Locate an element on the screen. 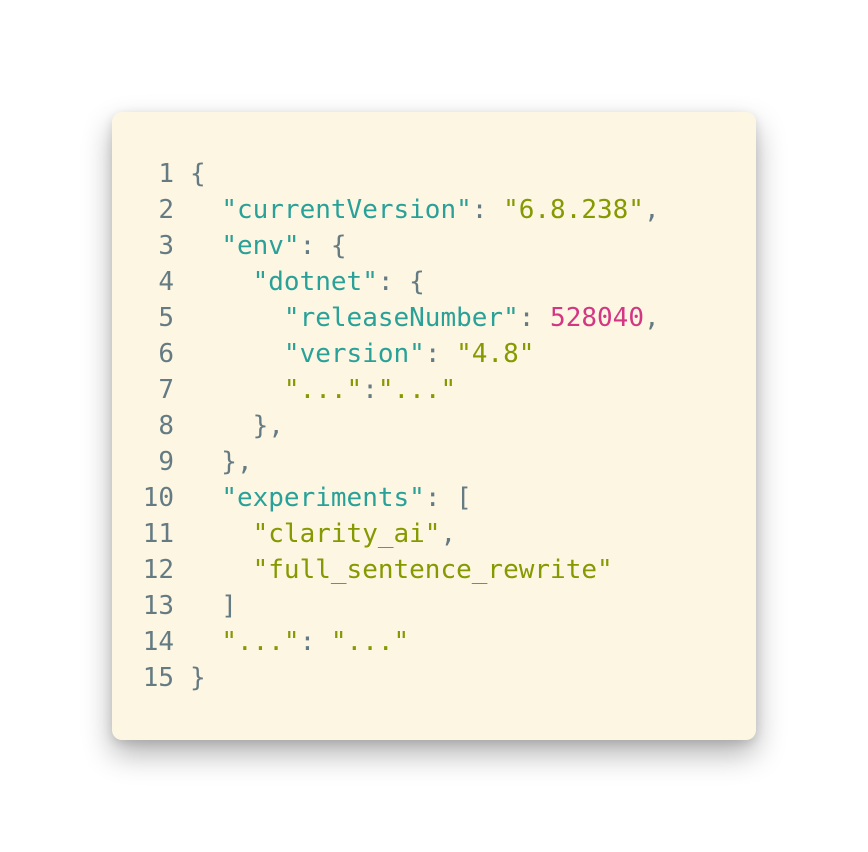  code-text: { is located at coordinates (198, 174).